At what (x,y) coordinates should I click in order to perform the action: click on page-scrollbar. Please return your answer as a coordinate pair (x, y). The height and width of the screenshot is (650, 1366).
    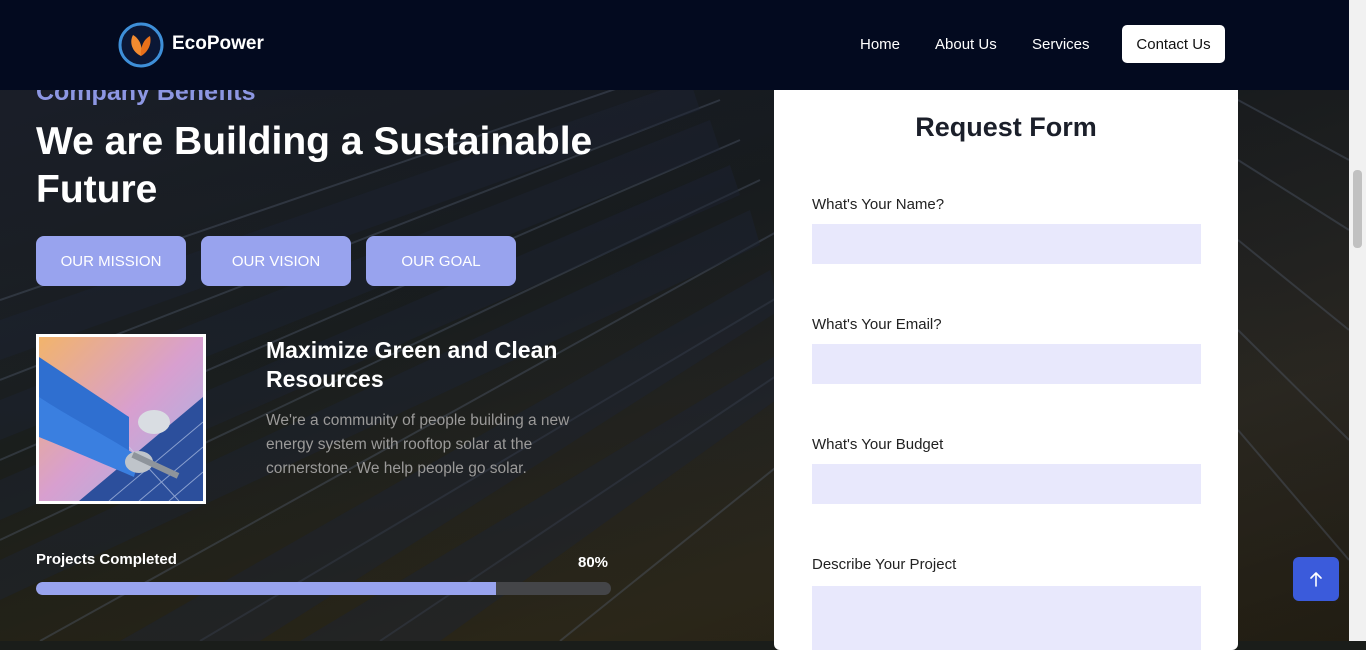
    Looking at the image, I should click on (1357, 320).